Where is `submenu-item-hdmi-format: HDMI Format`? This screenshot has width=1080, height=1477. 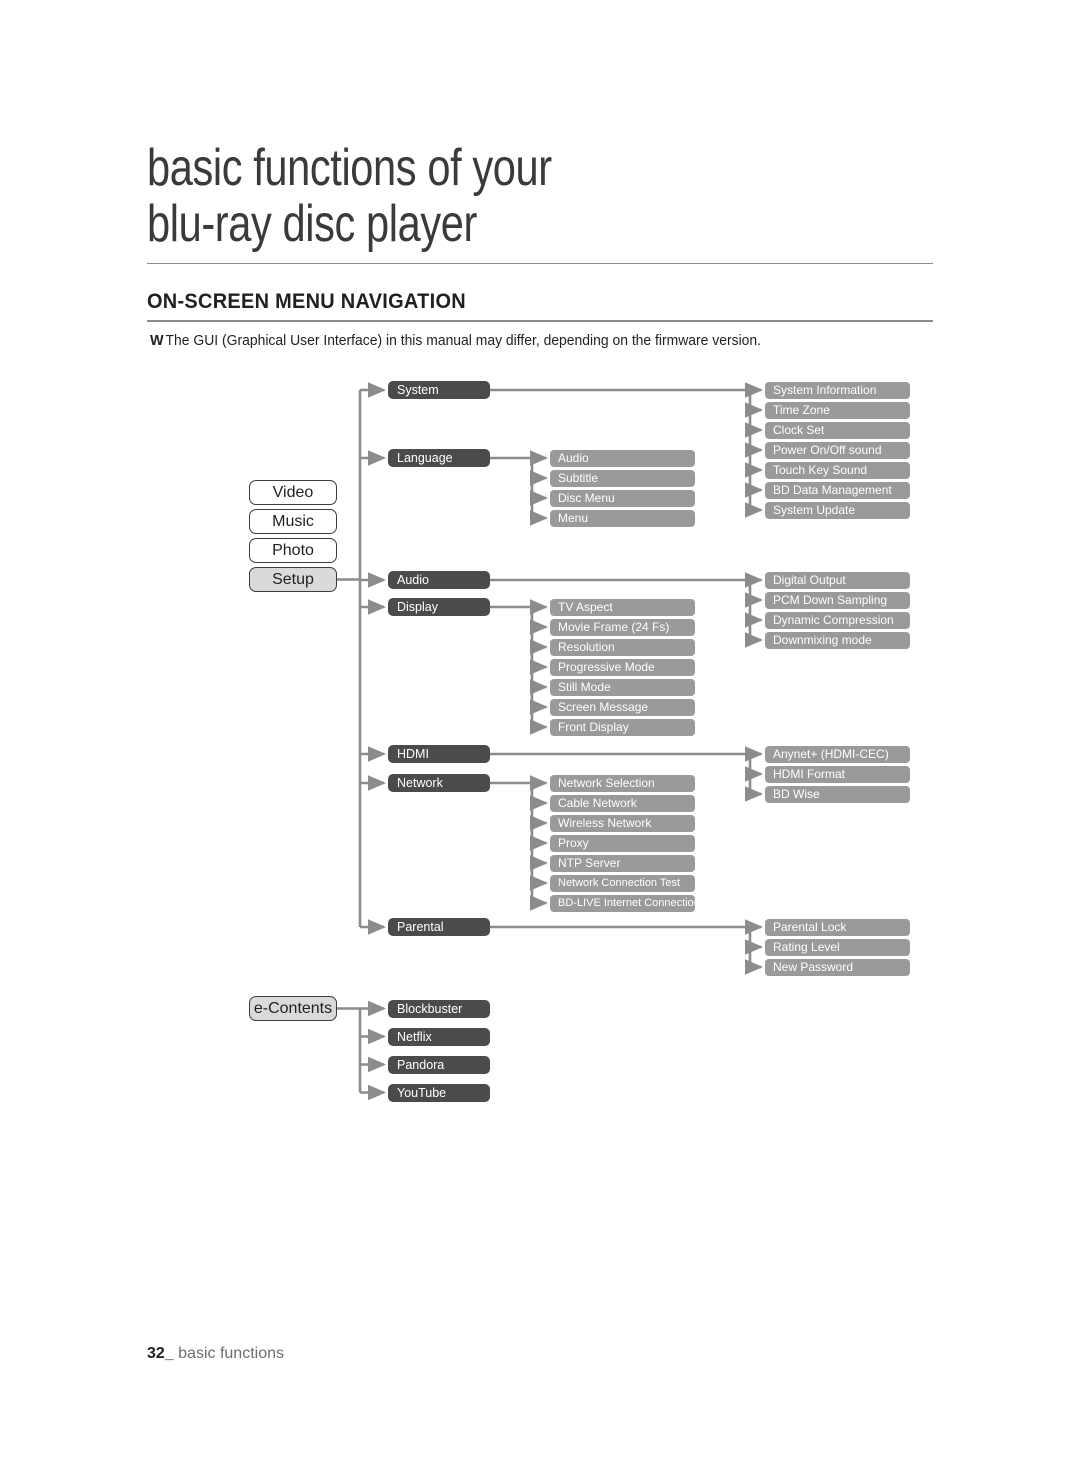
submenu-item-hdmi-format: HDMI Format is located at coordinates (837, 774).